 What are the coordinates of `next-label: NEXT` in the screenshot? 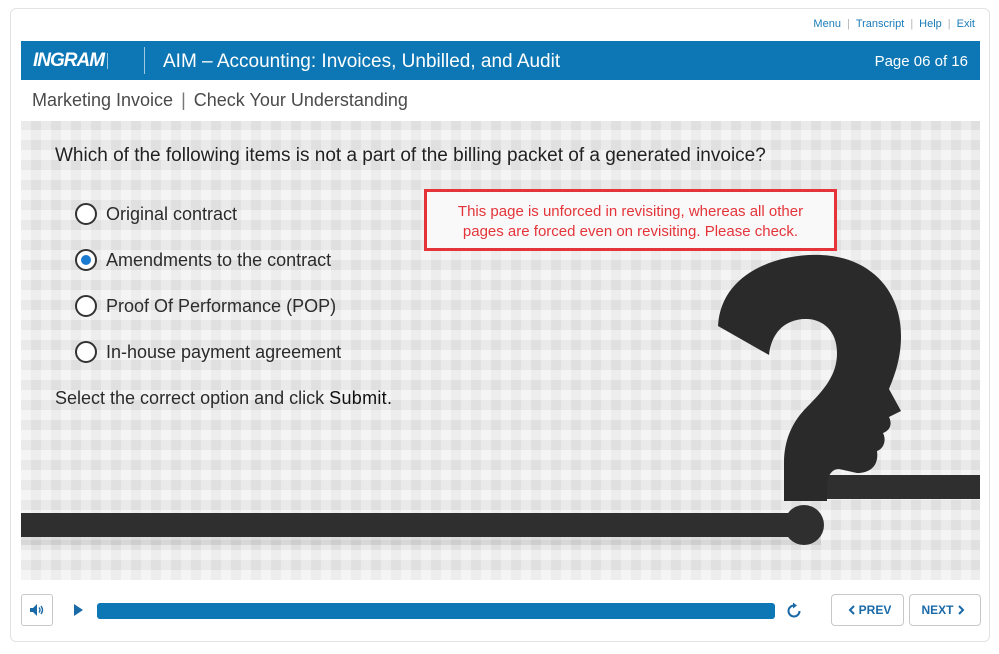 It's located at (937, 610).